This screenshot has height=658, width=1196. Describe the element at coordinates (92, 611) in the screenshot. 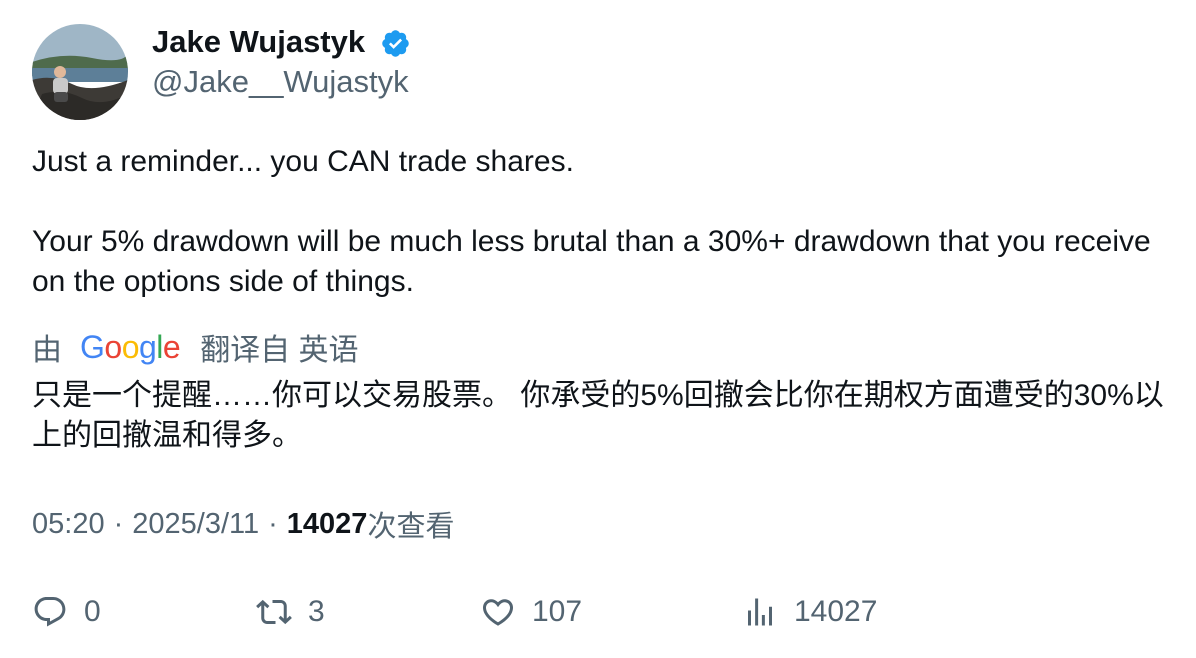

I see `reply-count: 0` at that location.